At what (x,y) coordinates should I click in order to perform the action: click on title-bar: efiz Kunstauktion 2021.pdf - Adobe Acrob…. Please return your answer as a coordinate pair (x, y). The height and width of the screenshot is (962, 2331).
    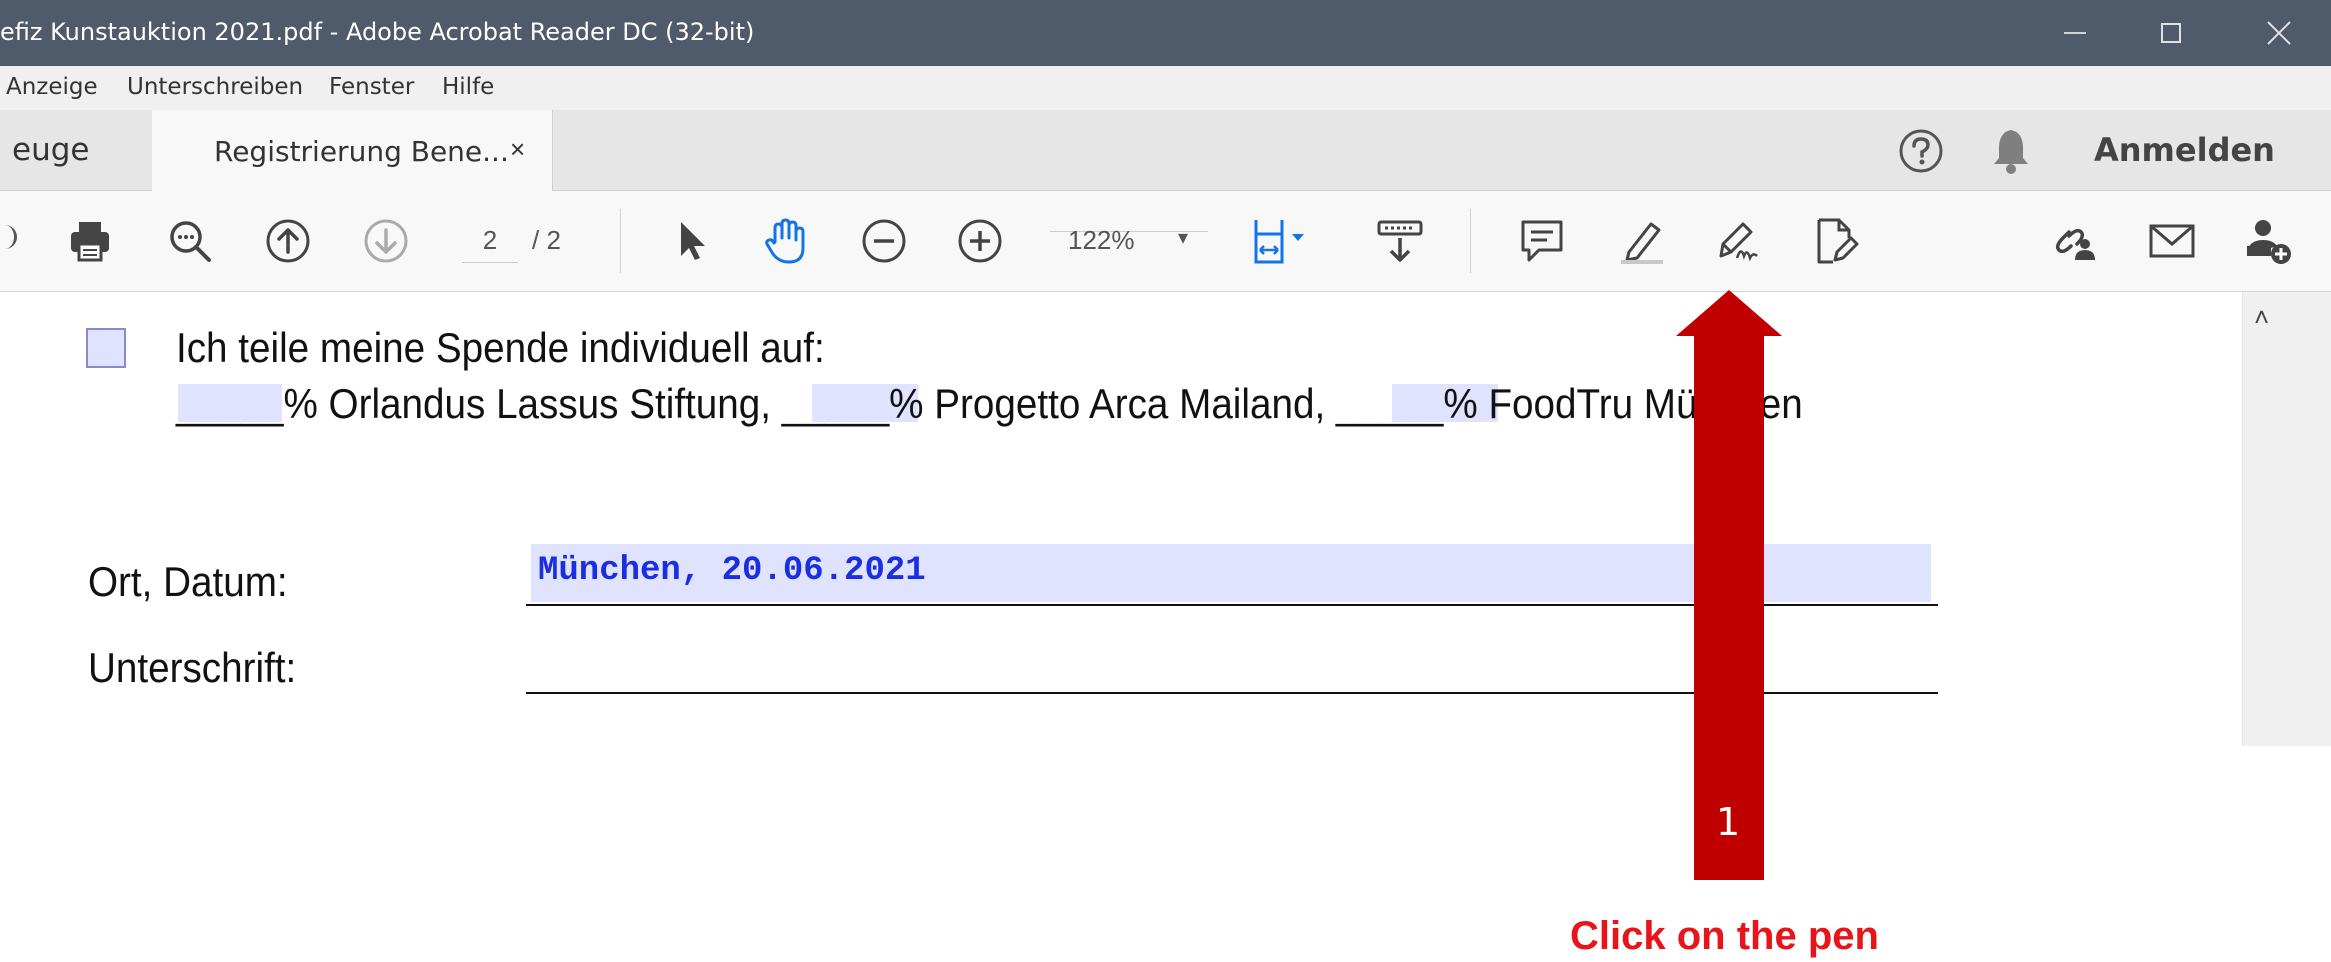
    Looking at the image, I should click on (1165, 33).